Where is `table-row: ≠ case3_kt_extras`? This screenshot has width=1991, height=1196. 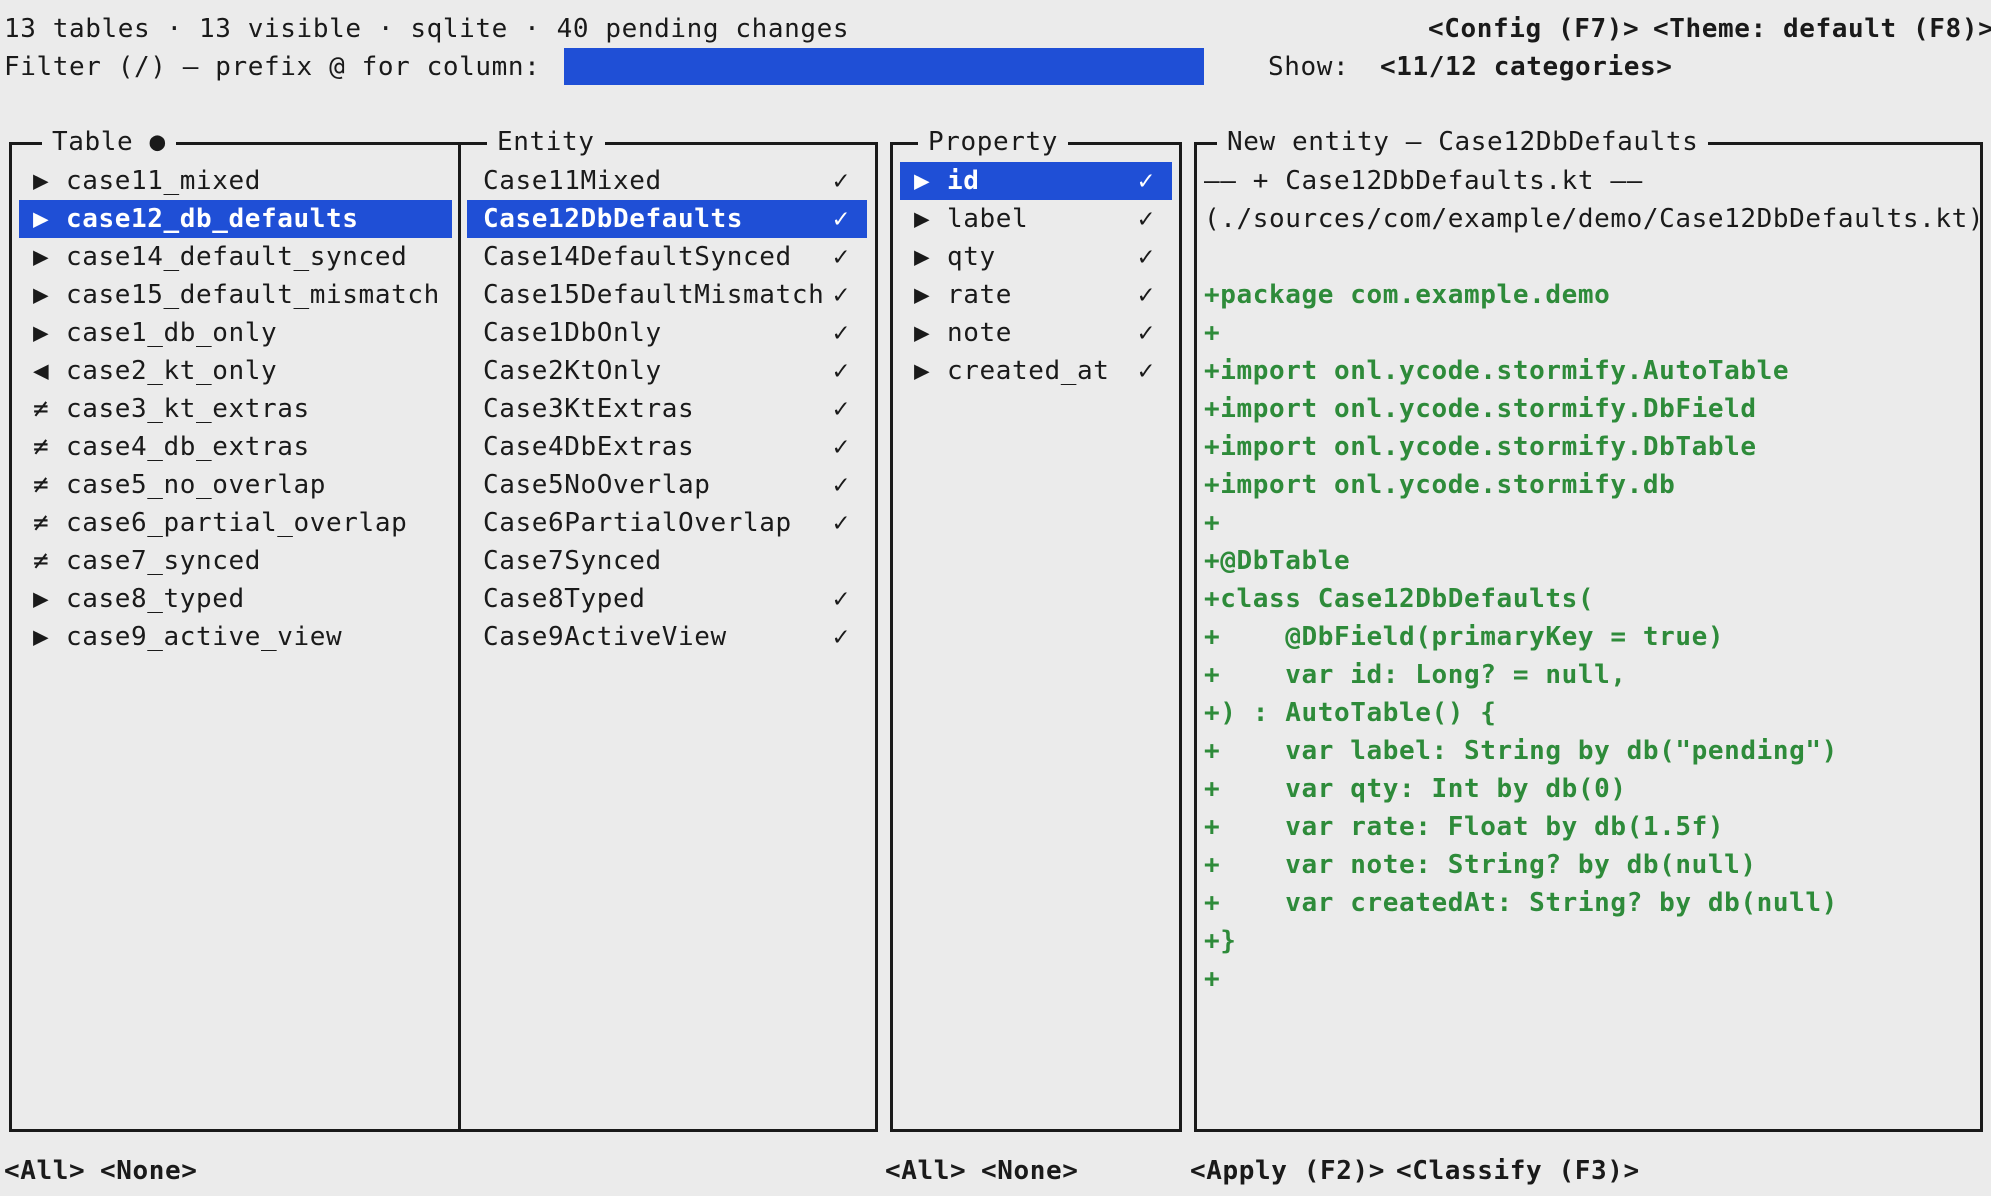 table-row: ≠ case3_kt_extras is located at coordinates (235, 409).